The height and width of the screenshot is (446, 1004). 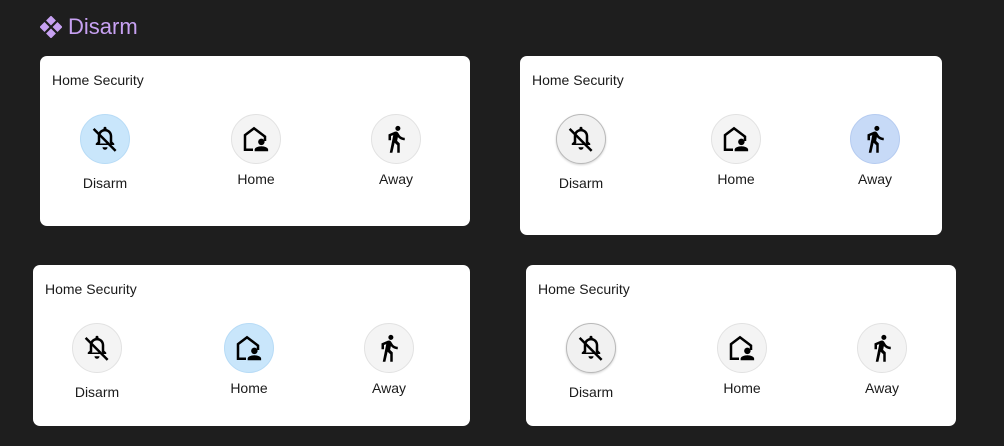 What do you see at coordinates (51, 27) in the screenshot?
I see `component-diamonds-icon` at bounding box center [51, 27].